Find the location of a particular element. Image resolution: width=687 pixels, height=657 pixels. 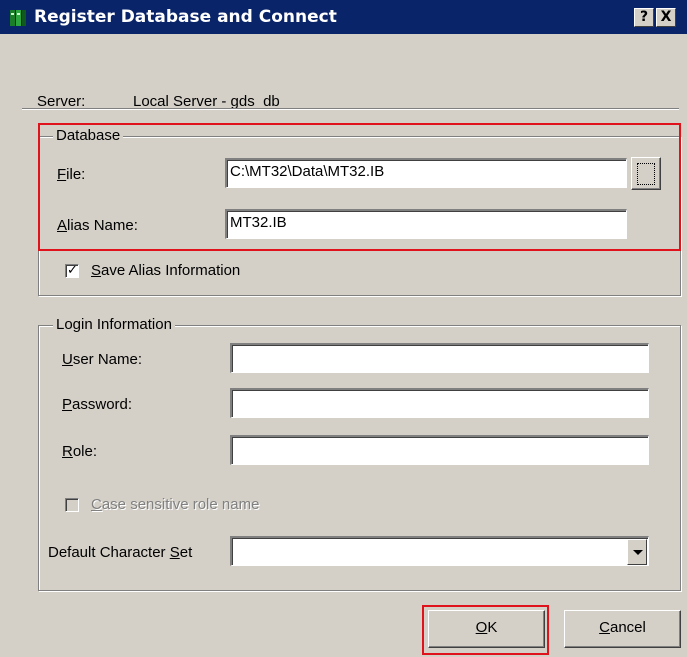

case-sensitive-checkbox is located at coordinates (72, 505).